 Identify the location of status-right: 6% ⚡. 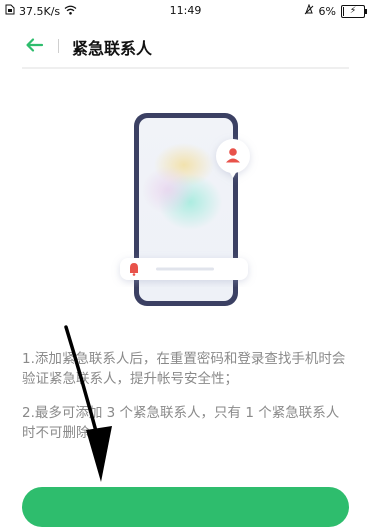
(335, 10).